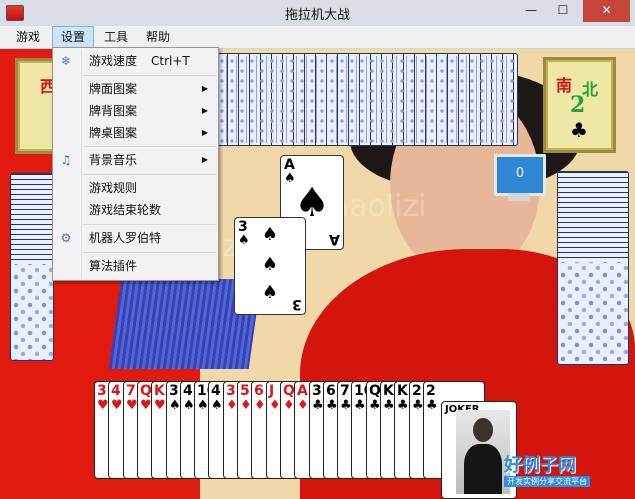 The height and width of the screenshot is (499, 635). I want to click on menu-item-card-back: 牌背图案 ▶, so click(135, 111).